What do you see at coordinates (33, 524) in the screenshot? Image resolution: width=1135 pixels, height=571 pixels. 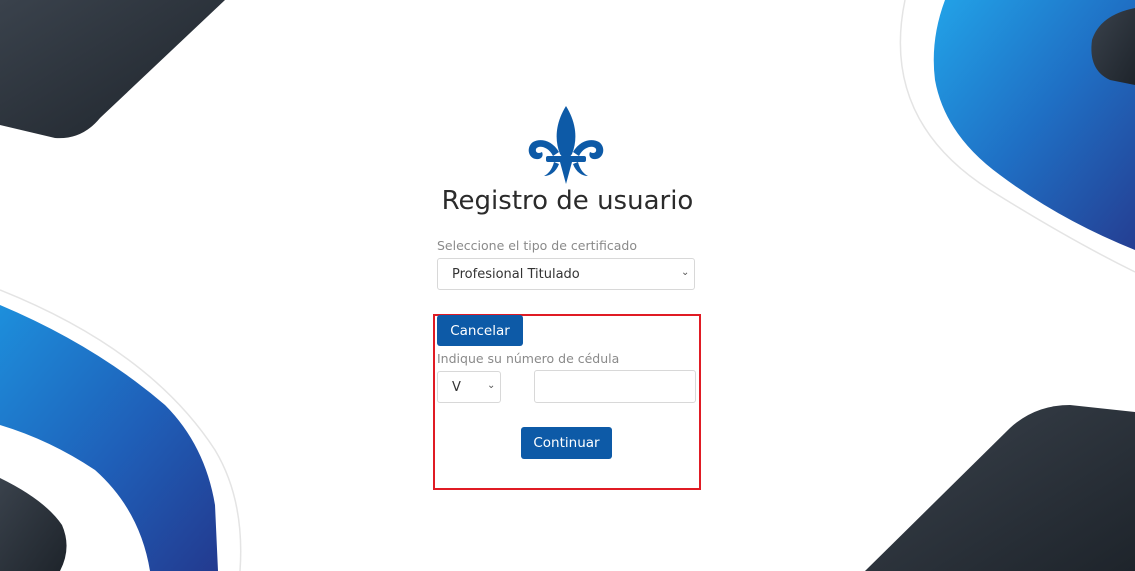 I see `shape-left-dark` at bounding box center [33, 524].